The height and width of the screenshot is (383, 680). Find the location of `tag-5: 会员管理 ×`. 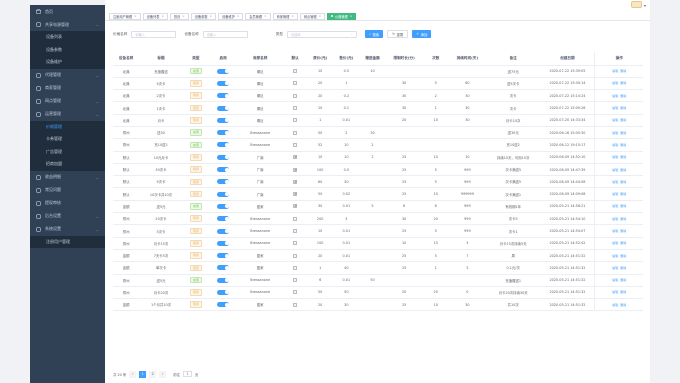

tag-5: 会员管理 × is located at coordinates (258, 16).